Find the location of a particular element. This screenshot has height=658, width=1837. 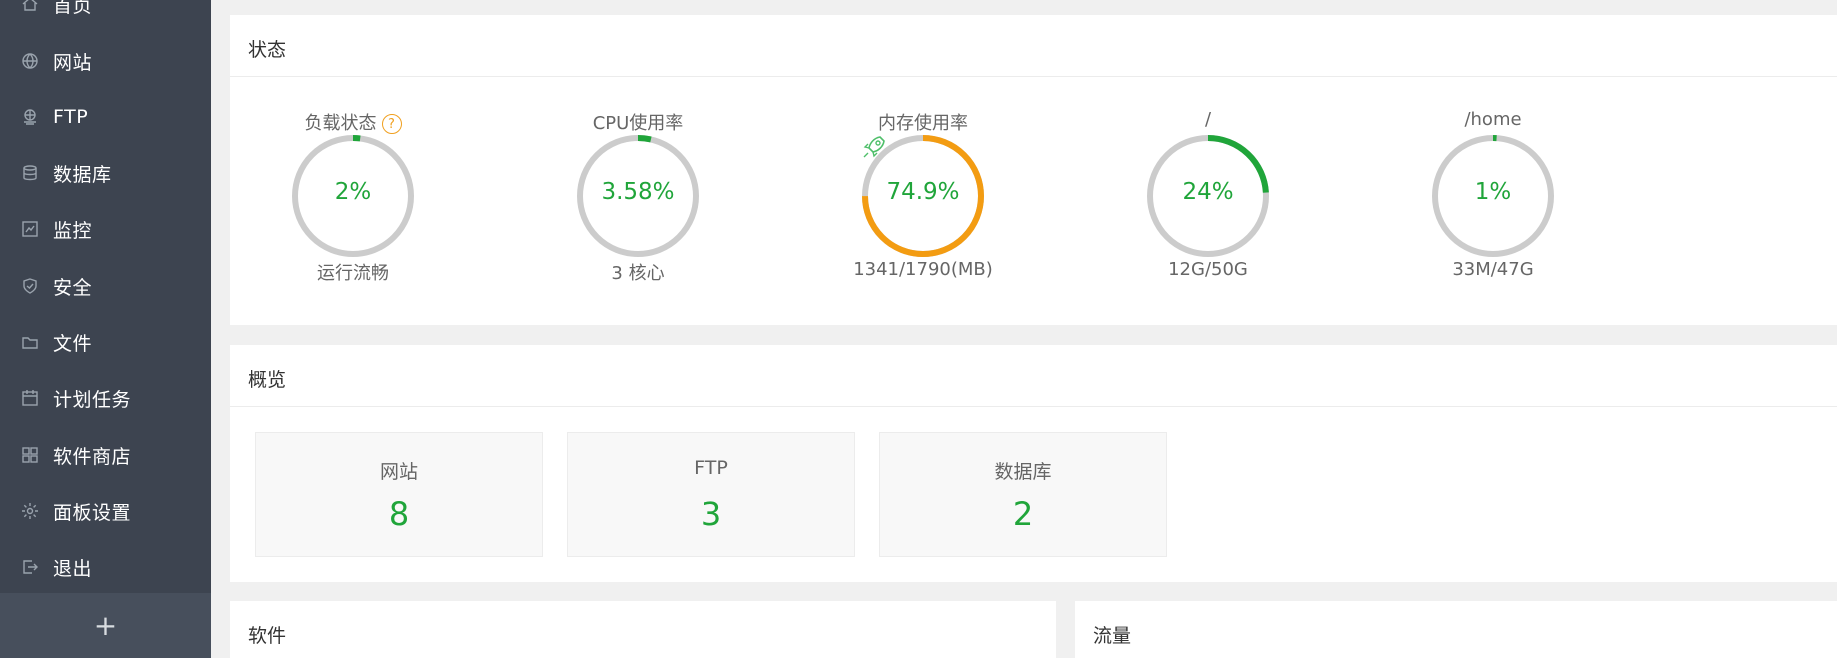

sidebar-item-label: 安全 is located at coordinates (73, 287).